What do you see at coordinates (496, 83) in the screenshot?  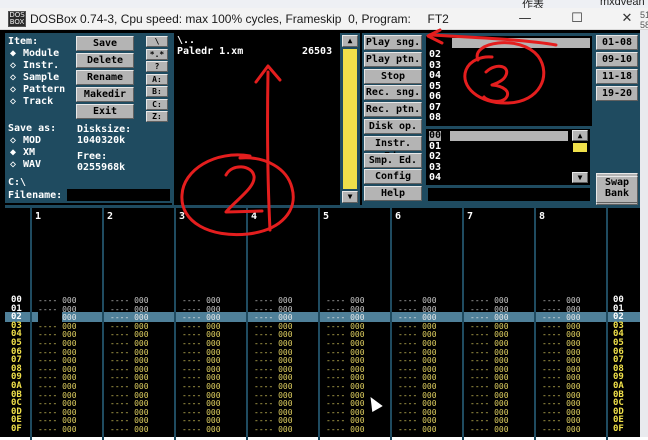 I see `number-3-annotation` at bounding box center [496, 83].